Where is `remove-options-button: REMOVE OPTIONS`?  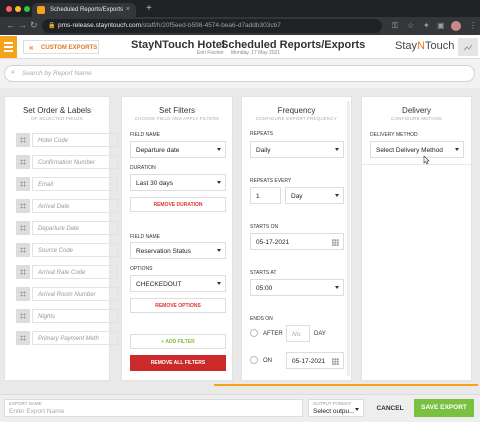
remove-options-button: REMOVE OPTIONS is located at coordinates (178, 305).